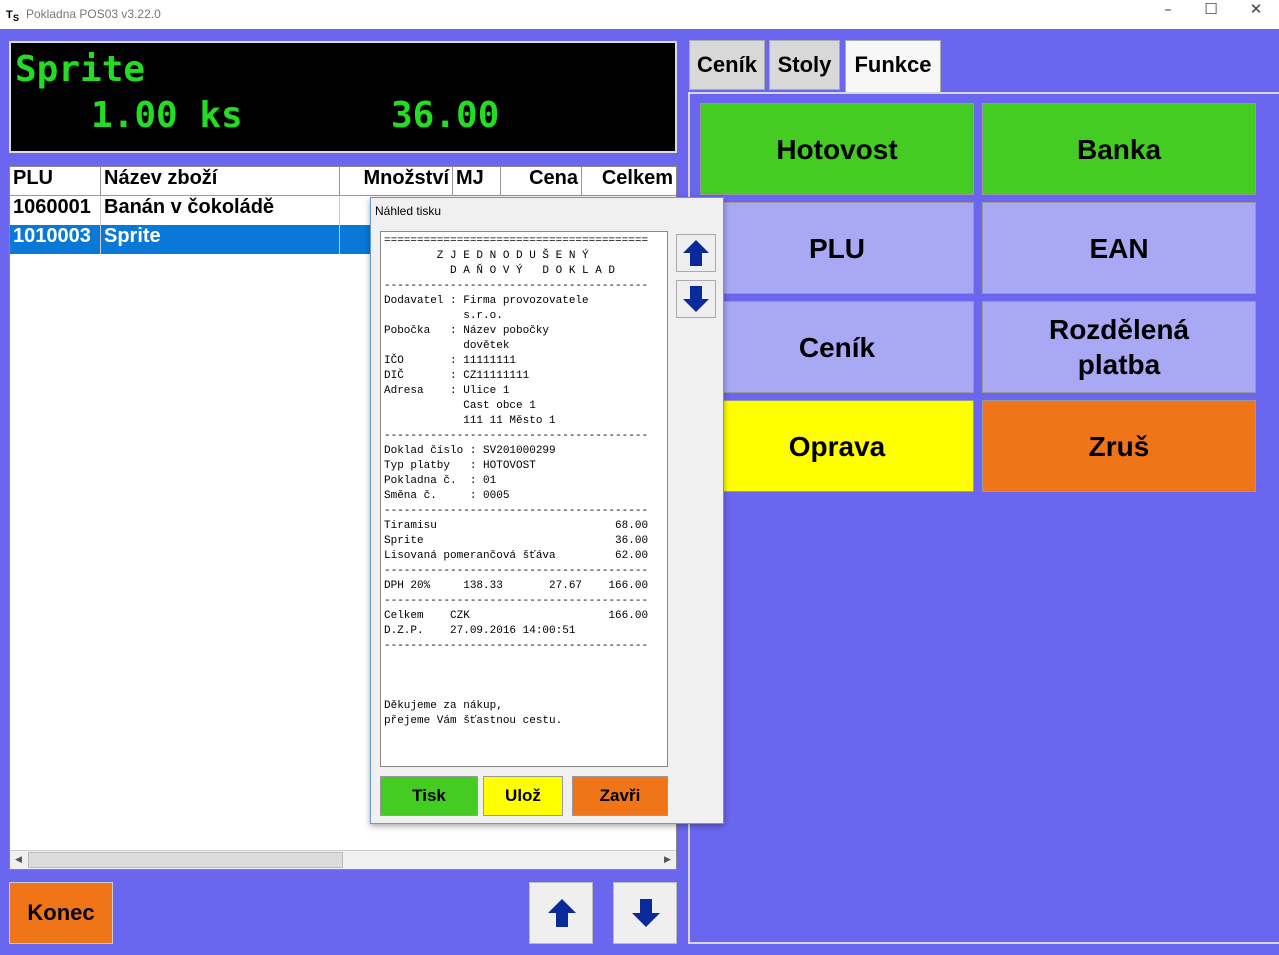  What do you see at coordinates (80, 69) in the screenshot?
I see `display-item-name: Sprite` at bounding box center [80, 69].